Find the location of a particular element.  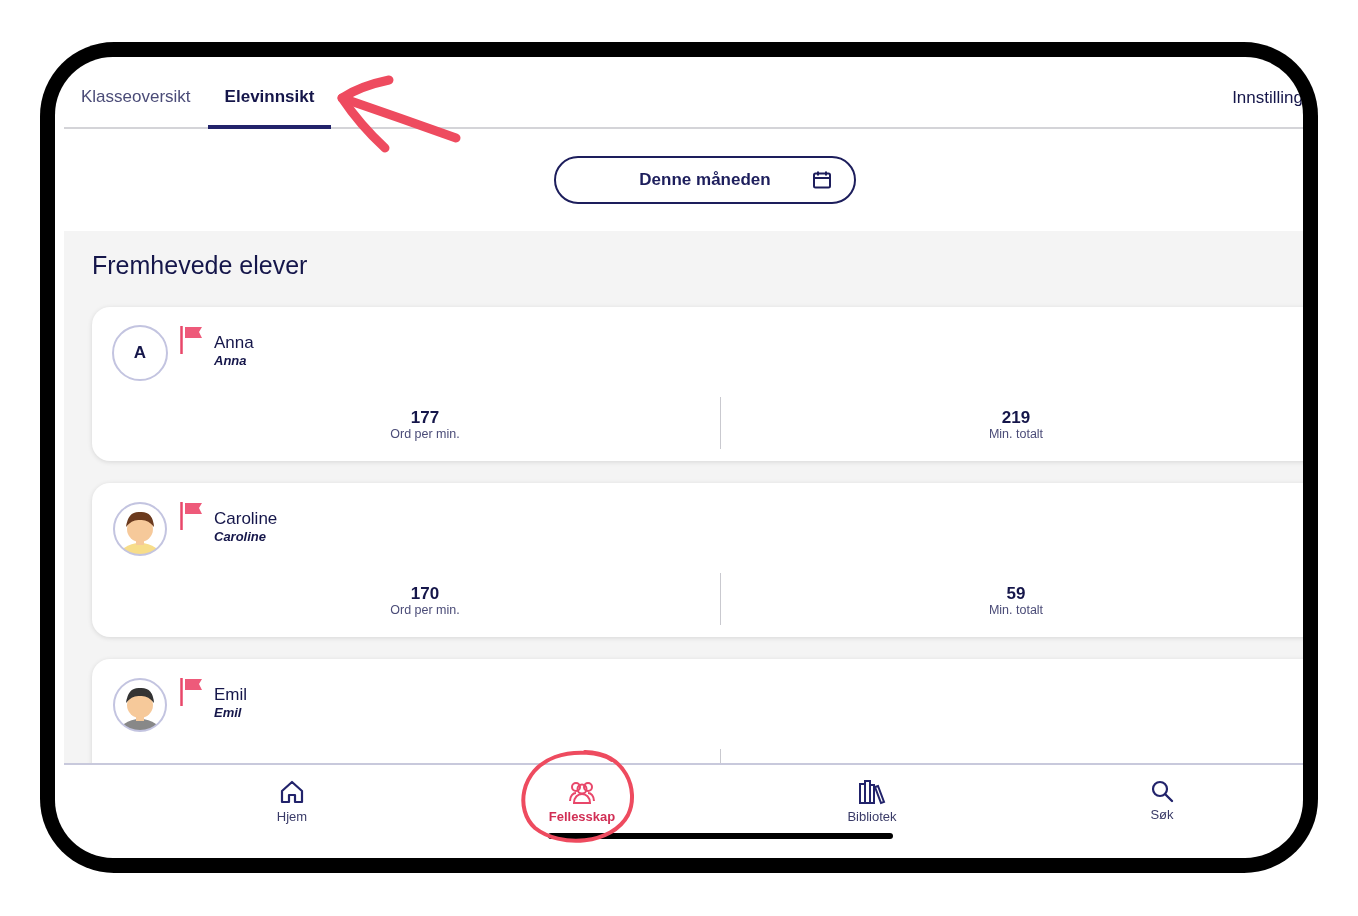

calendar-icon is located at coordinates (822, 180).